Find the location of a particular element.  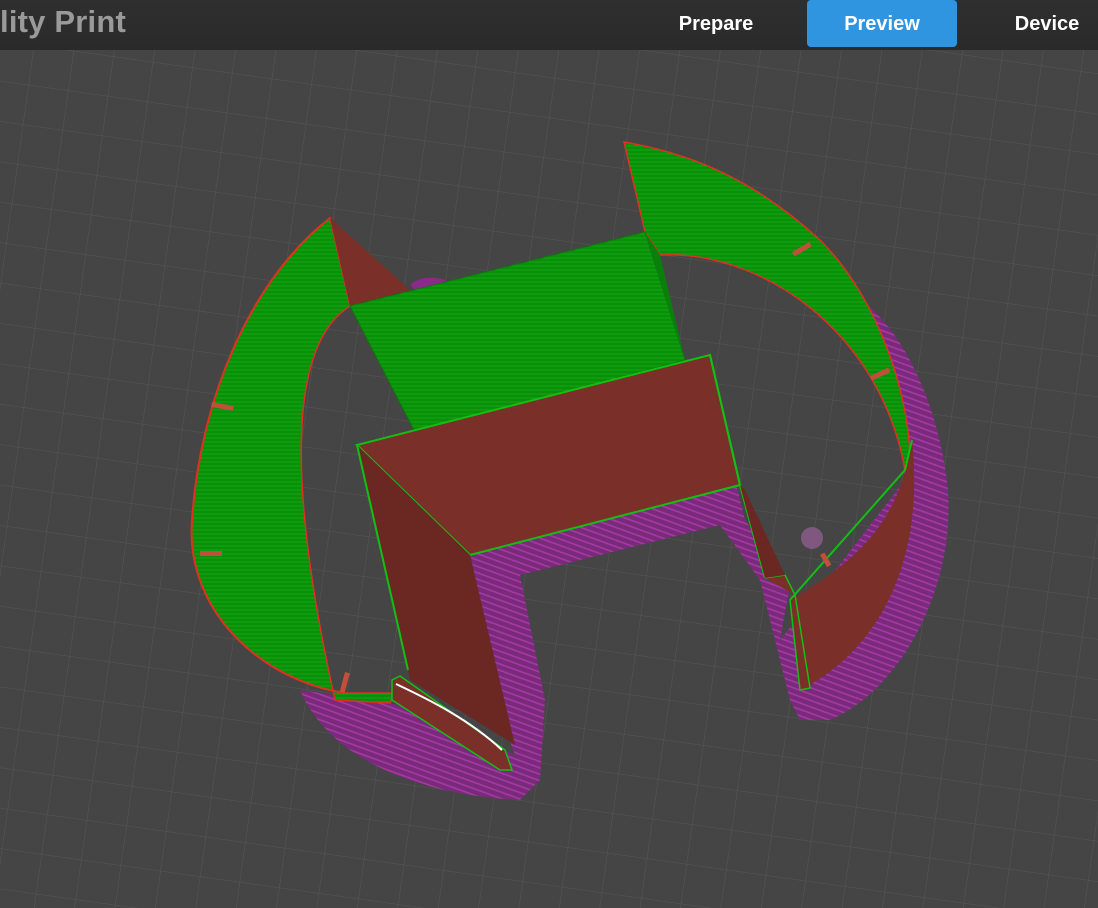

tab-prepare: Prepare is located at coordinates (716, 23).